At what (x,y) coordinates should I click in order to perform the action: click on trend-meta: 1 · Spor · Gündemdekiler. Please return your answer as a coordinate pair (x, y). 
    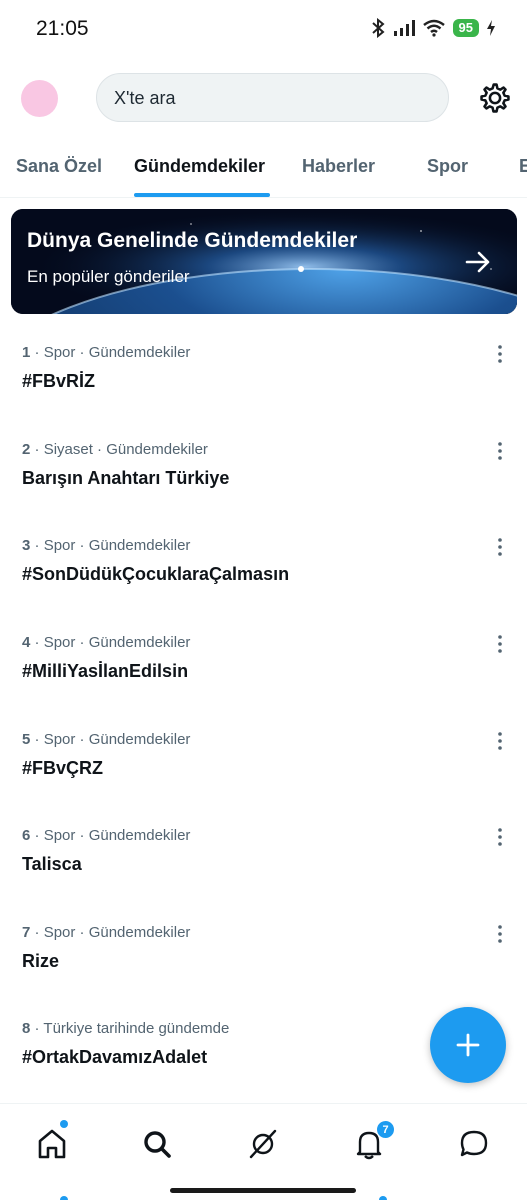
    Looking at the image, I should click on (106, 352).